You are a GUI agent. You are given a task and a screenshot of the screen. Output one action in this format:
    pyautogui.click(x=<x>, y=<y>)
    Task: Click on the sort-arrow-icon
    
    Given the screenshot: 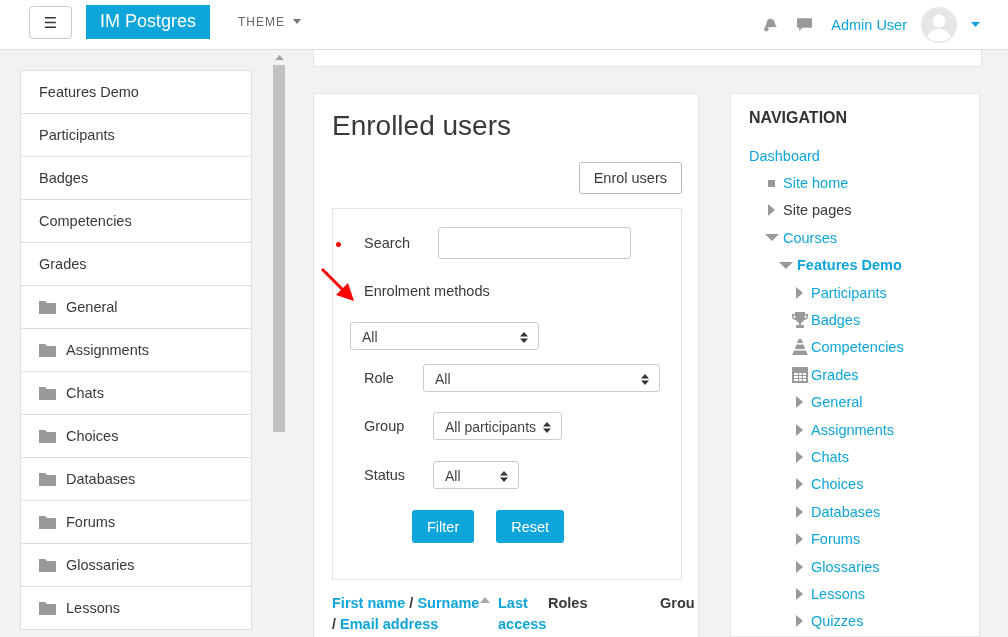 What is the action you would take?
    pyautogui.click(x=485, y=600)
    